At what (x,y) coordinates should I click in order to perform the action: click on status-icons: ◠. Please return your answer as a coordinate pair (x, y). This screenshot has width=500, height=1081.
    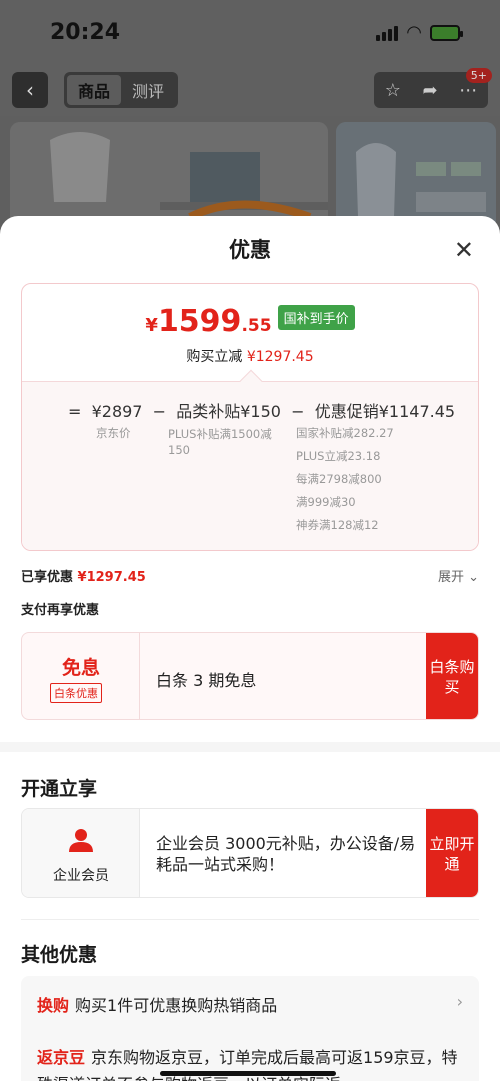
    Looking at the image, I should click on (419, 32).